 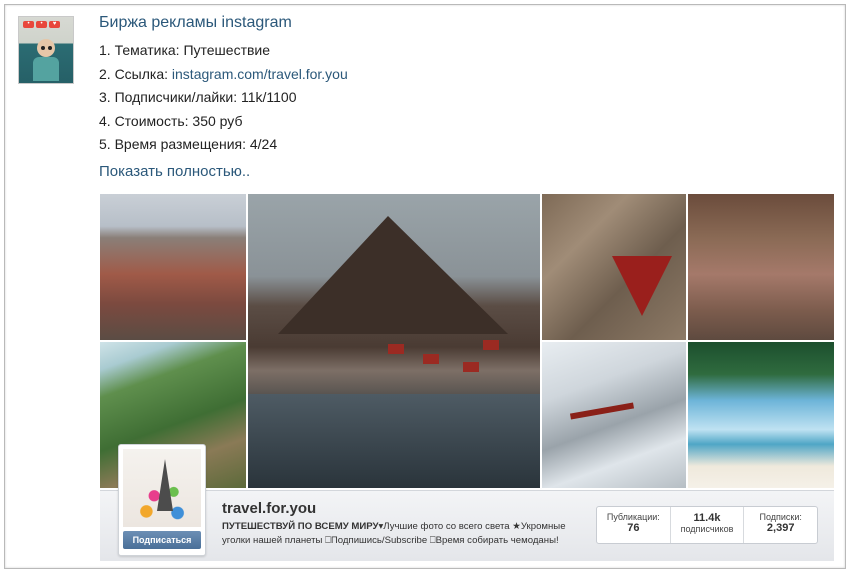 What do you see at coordinates (171, 120) in the screenshot?
I see `post-line-price: 4. Стоимость: 350 руб` at bounding box center [171, 120].